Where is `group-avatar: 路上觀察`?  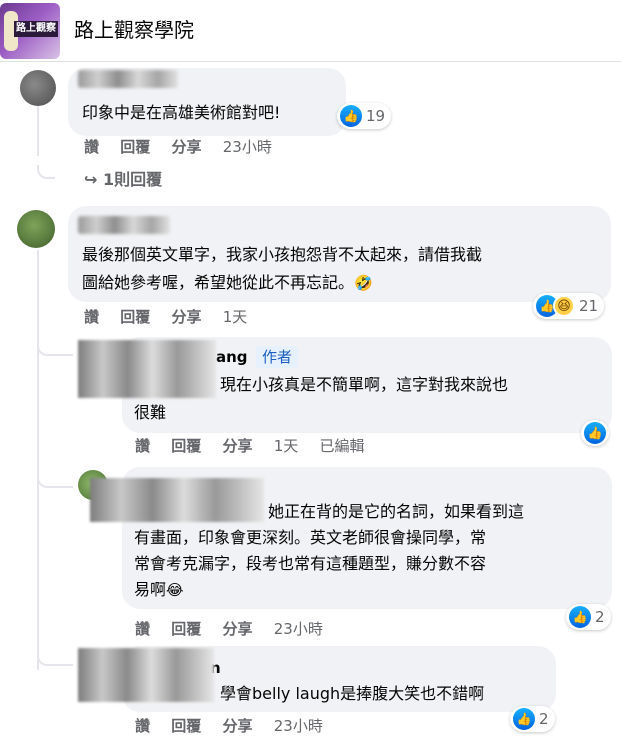 group-avatar: 路上觀察 is located at coordinates (30, 31).